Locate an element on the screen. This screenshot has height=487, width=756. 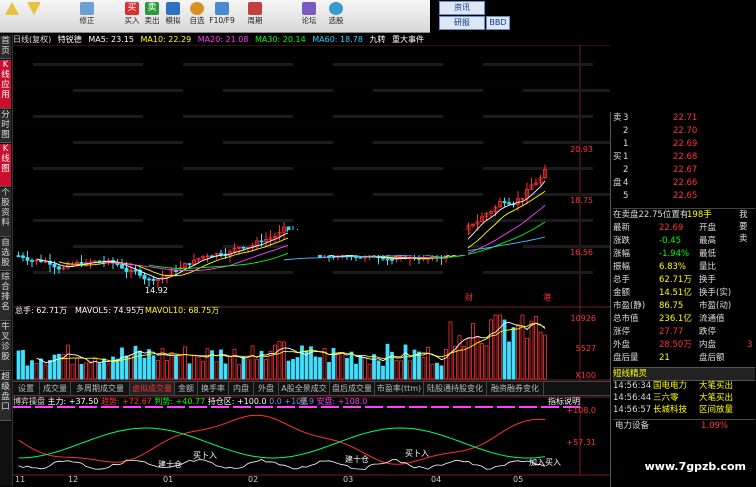
indicator-help-link: 指标说明 is located at coordinates (564, 401).